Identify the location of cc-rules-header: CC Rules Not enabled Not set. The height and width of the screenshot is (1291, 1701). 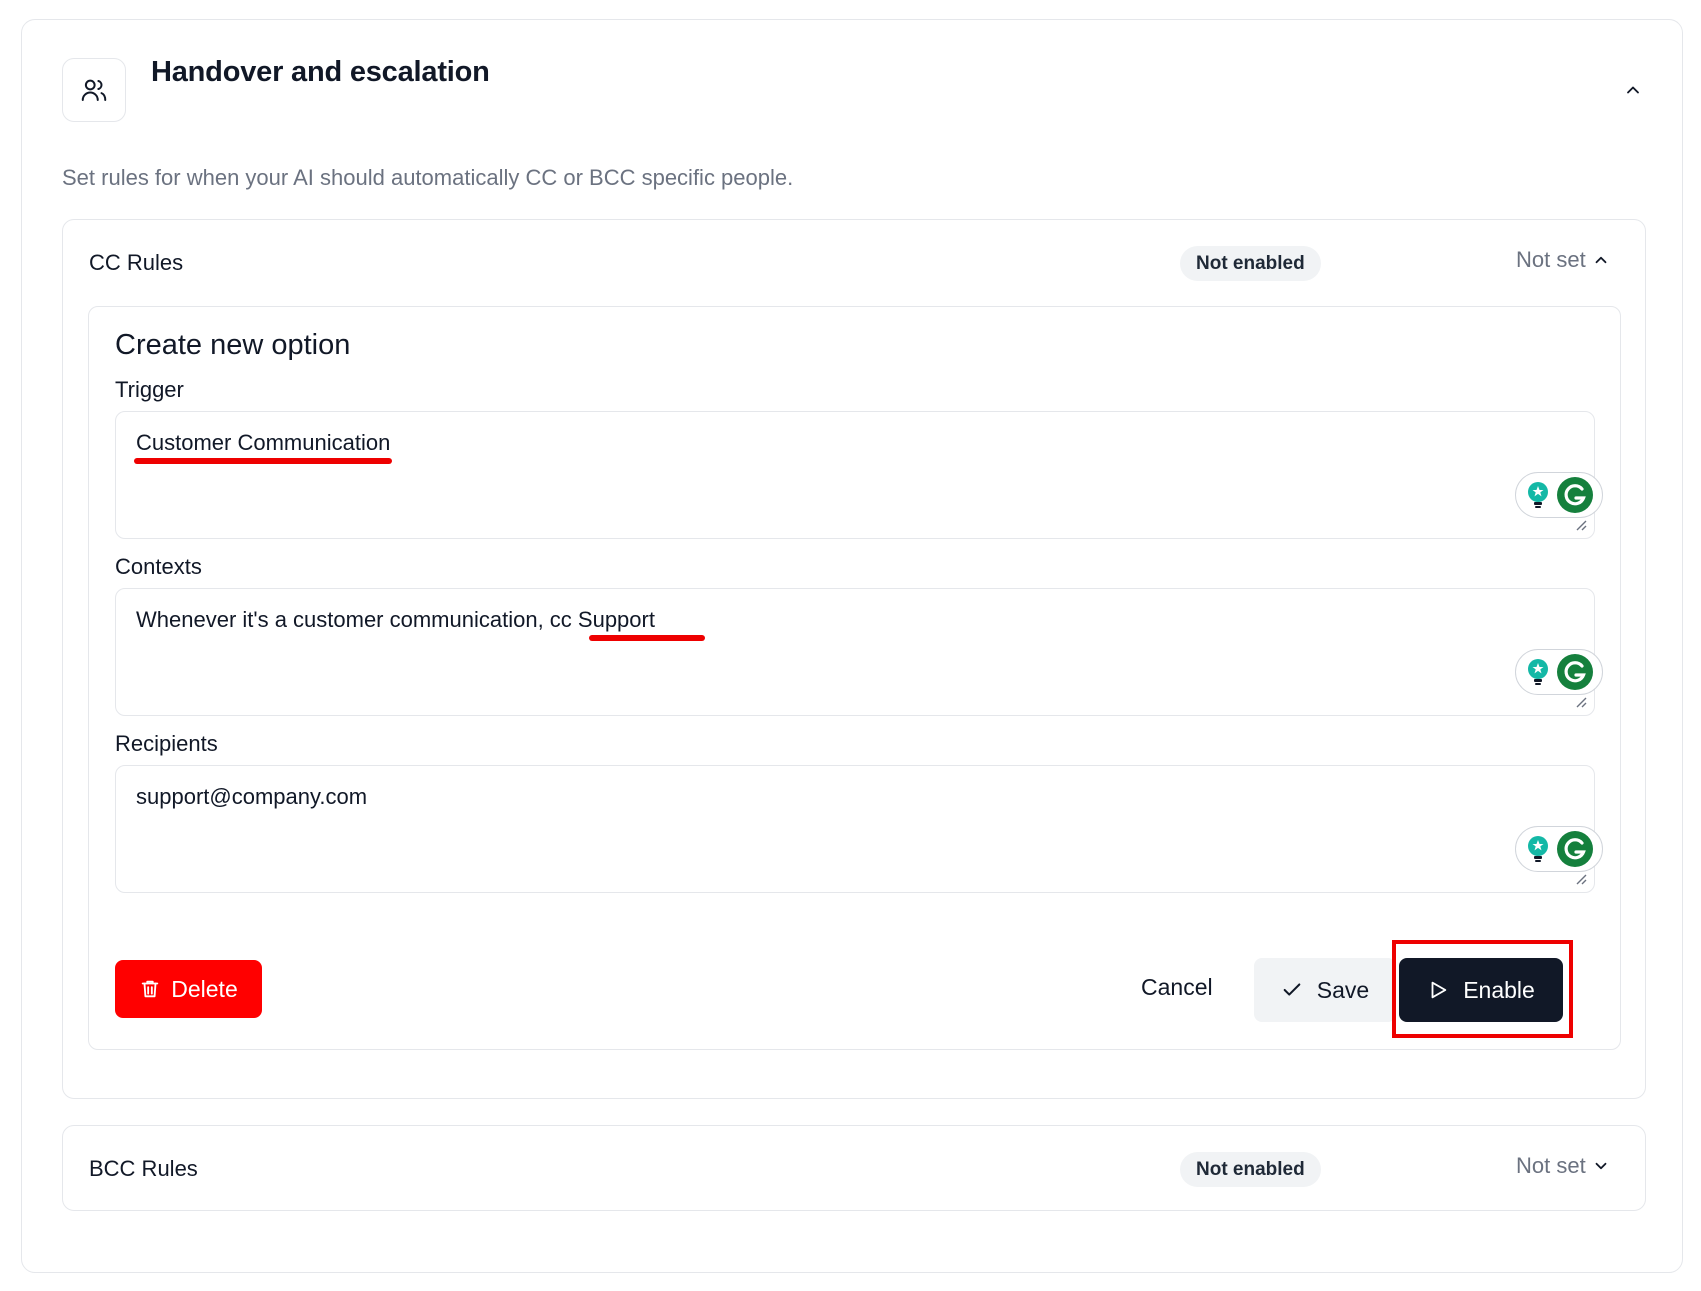
(854, 263).